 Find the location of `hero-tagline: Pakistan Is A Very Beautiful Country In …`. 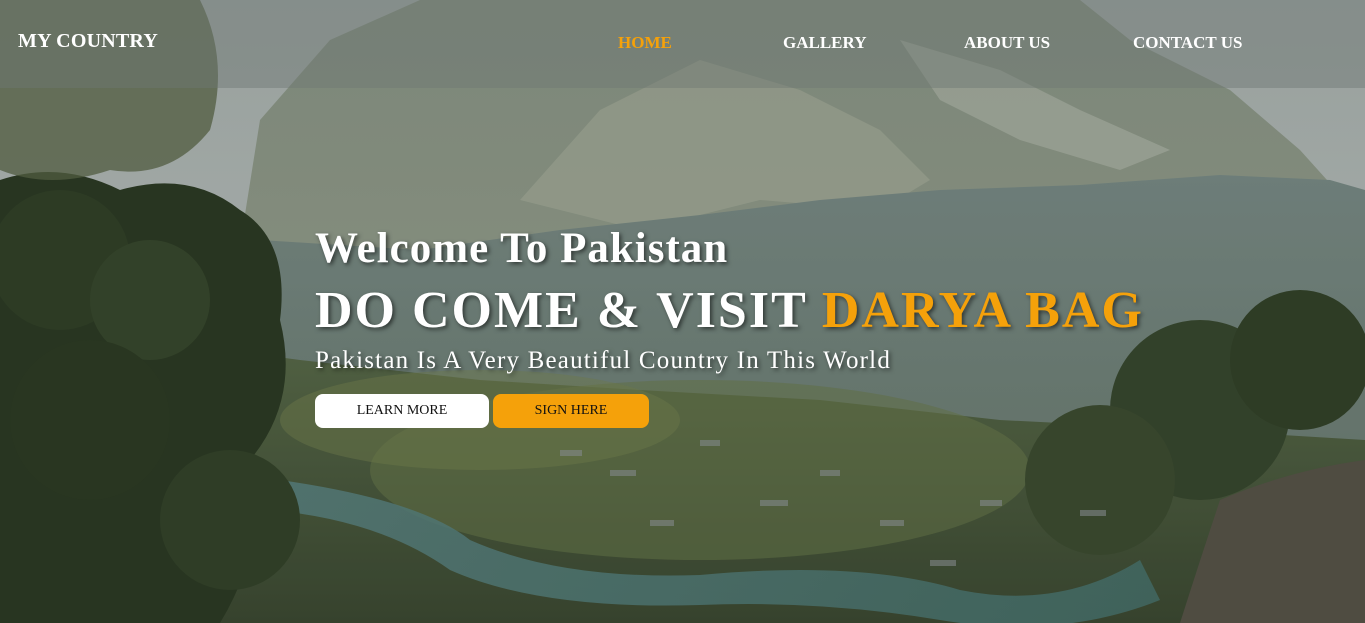

hero-tagline: Pakistan Is A Very Beautiful Country In … is located at coordinates (603, 360).